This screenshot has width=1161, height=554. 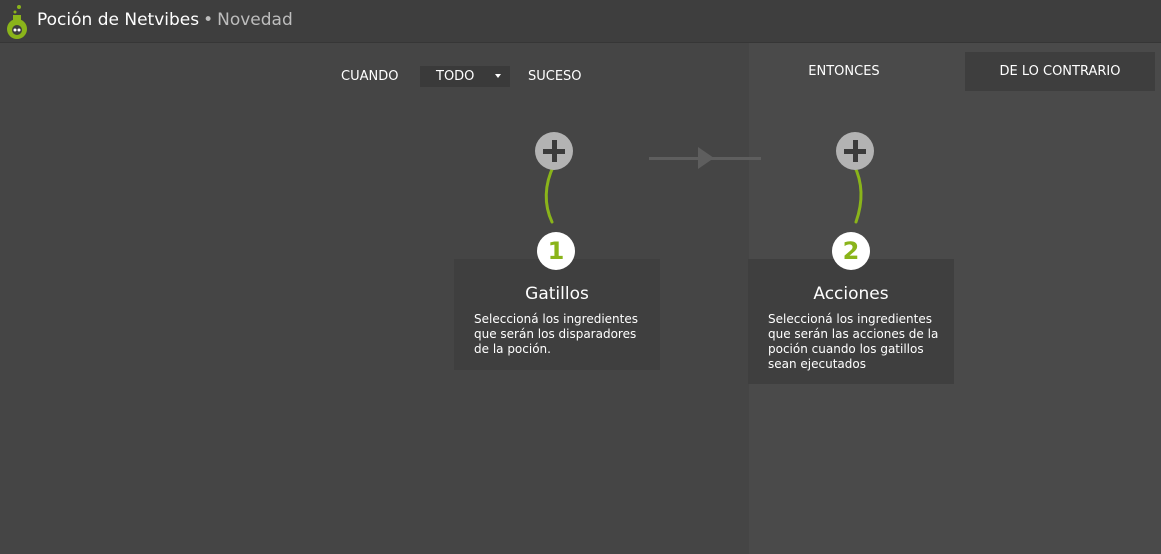 I want to click on trigger-stem, so click(x=550, y=193).